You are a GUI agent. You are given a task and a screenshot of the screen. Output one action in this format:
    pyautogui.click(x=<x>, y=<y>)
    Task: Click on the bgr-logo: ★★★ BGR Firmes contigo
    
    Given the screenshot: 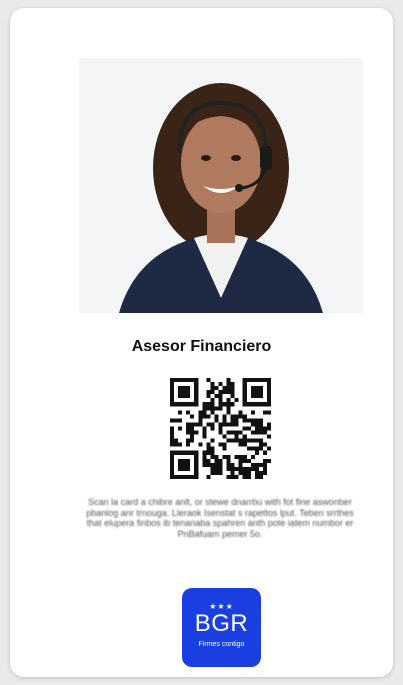 What is the action you would take?
    pyautogui.click(x=221, y=627)
    